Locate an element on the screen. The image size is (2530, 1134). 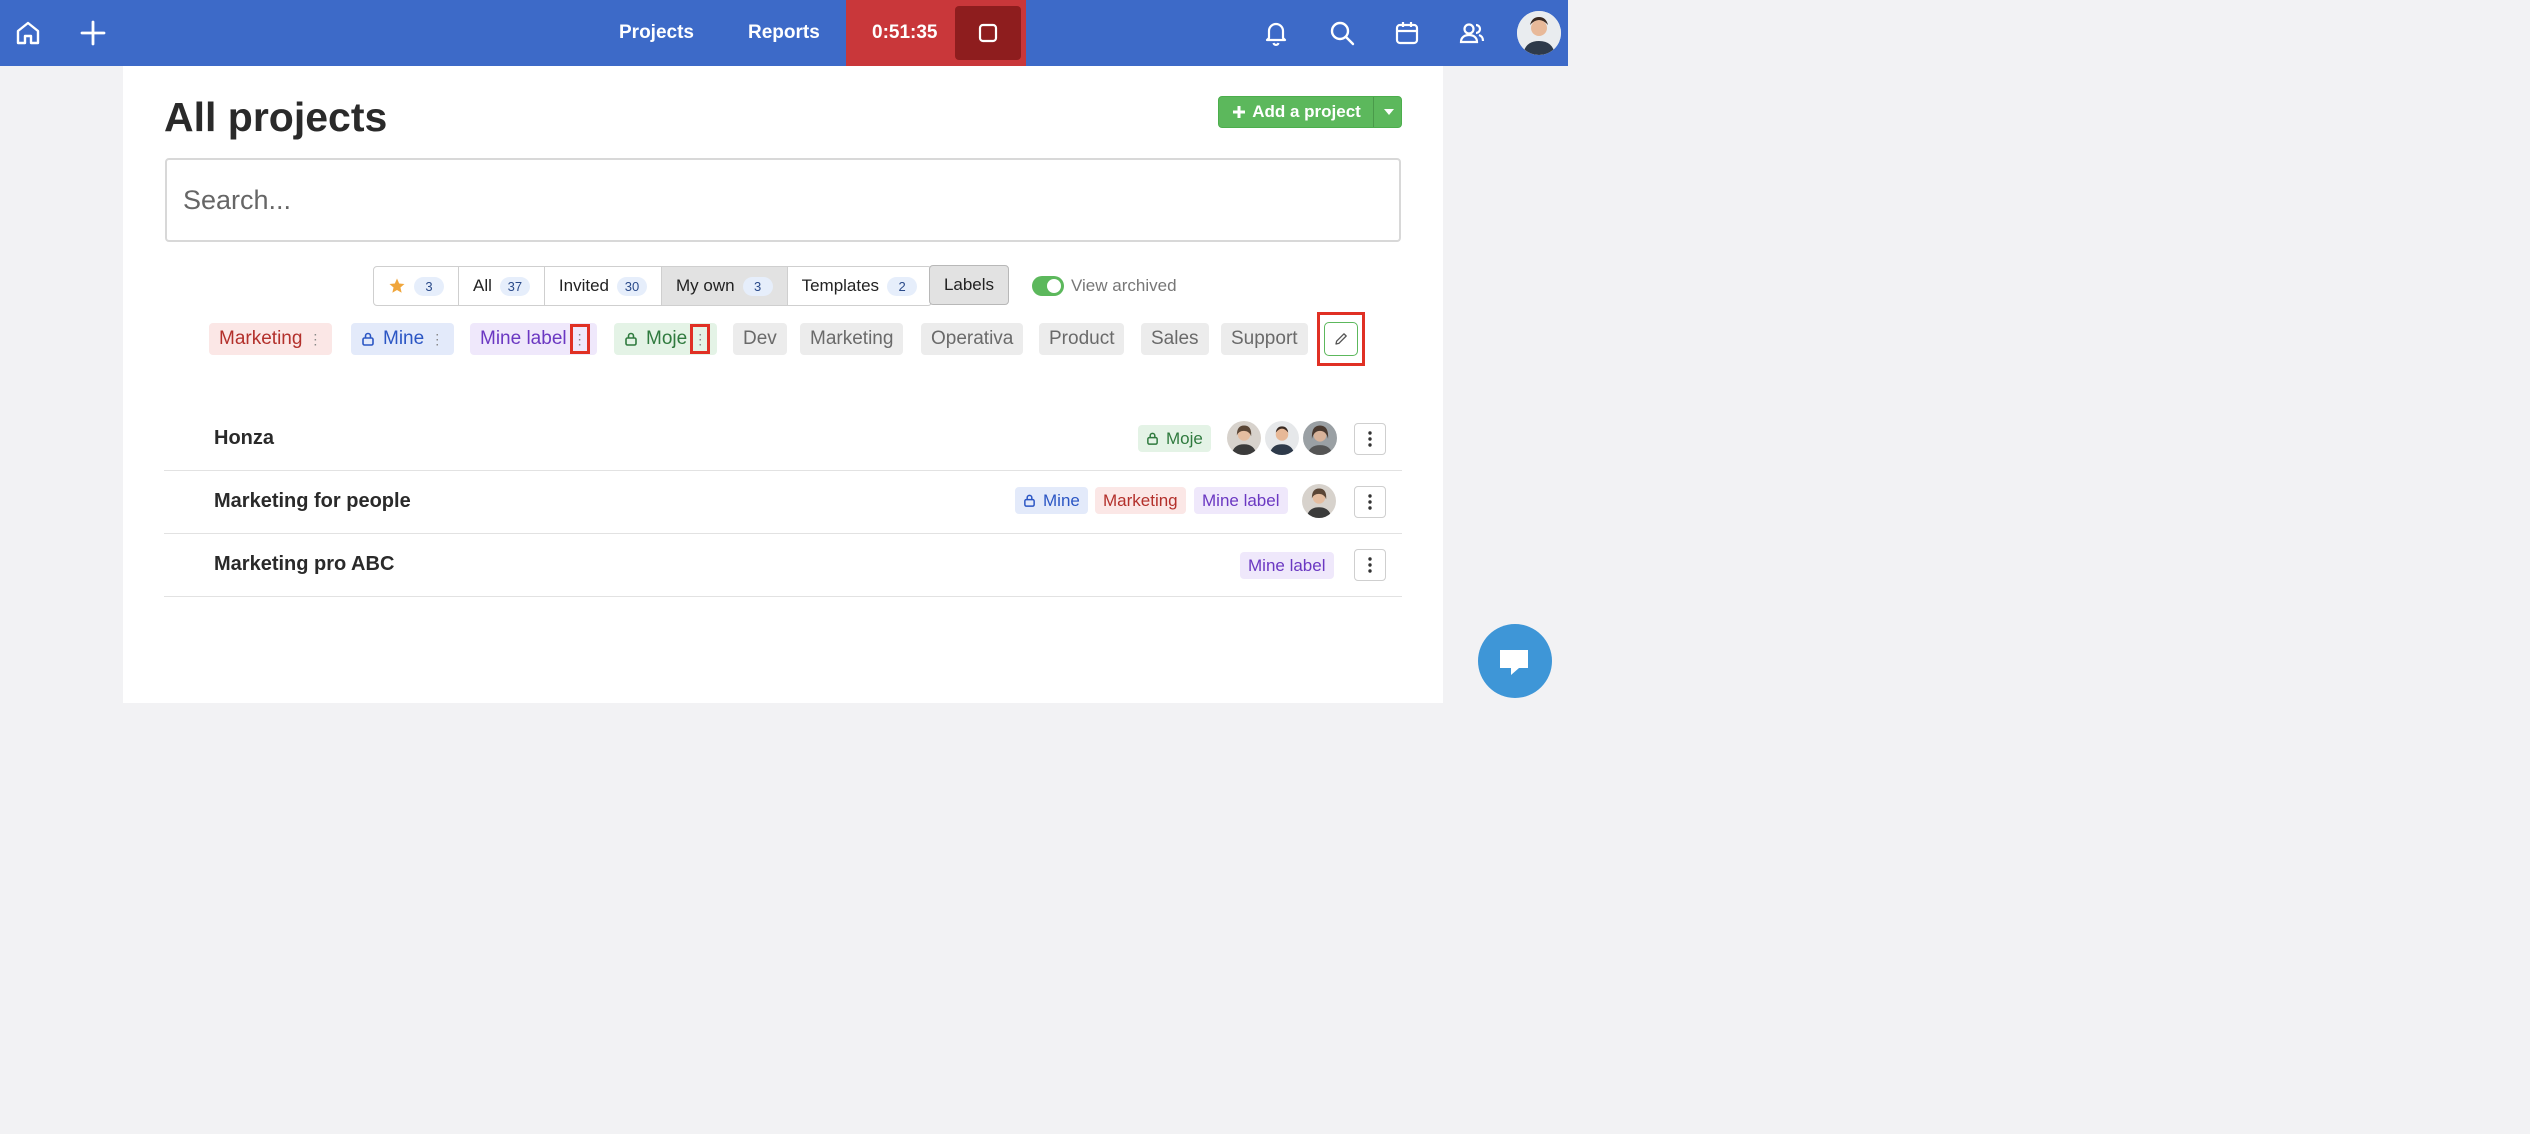
tab-favorites: 3 is located at coordinates (416, 286).